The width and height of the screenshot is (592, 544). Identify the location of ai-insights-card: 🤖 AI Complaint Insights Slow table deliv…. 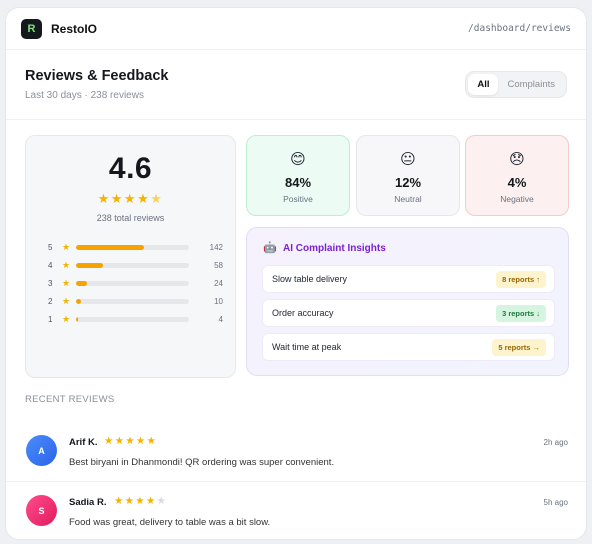
(407, 301).